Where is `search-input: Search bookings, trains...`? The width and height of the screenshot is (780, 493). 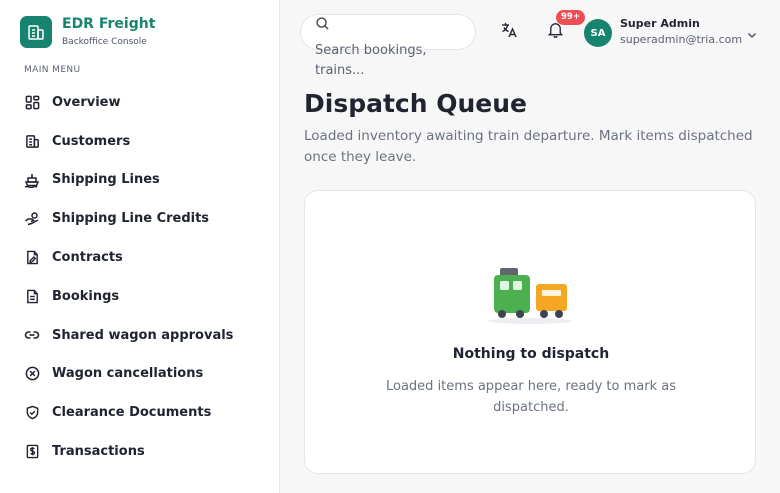 search-input: Search bookings, trains... is located at coordinates (388, 46).